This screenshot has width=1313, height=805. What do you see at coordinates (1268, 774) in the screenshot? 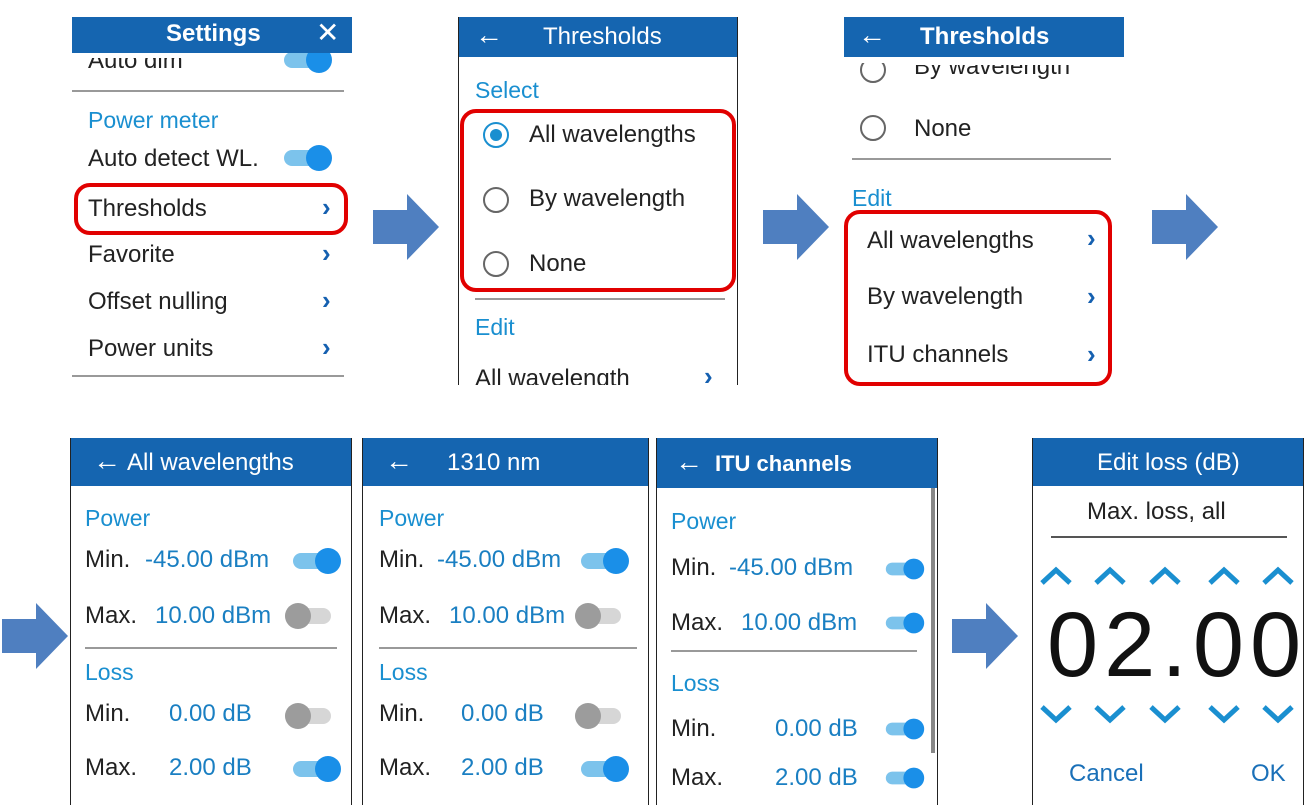
I see `ok-button: OK` at bounding box center [1268, 774].